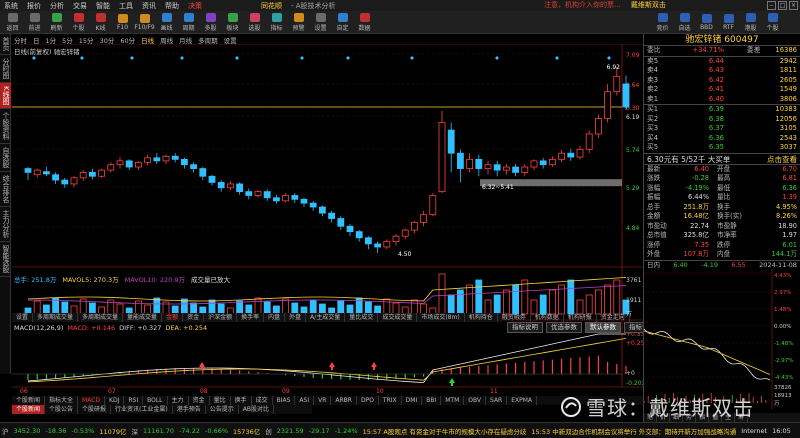 This screenshot has height=438, width=800. Describe the element at coordinates (262, 400) in the screenshot. I see `bottom-tab-10: 成交` at that location.